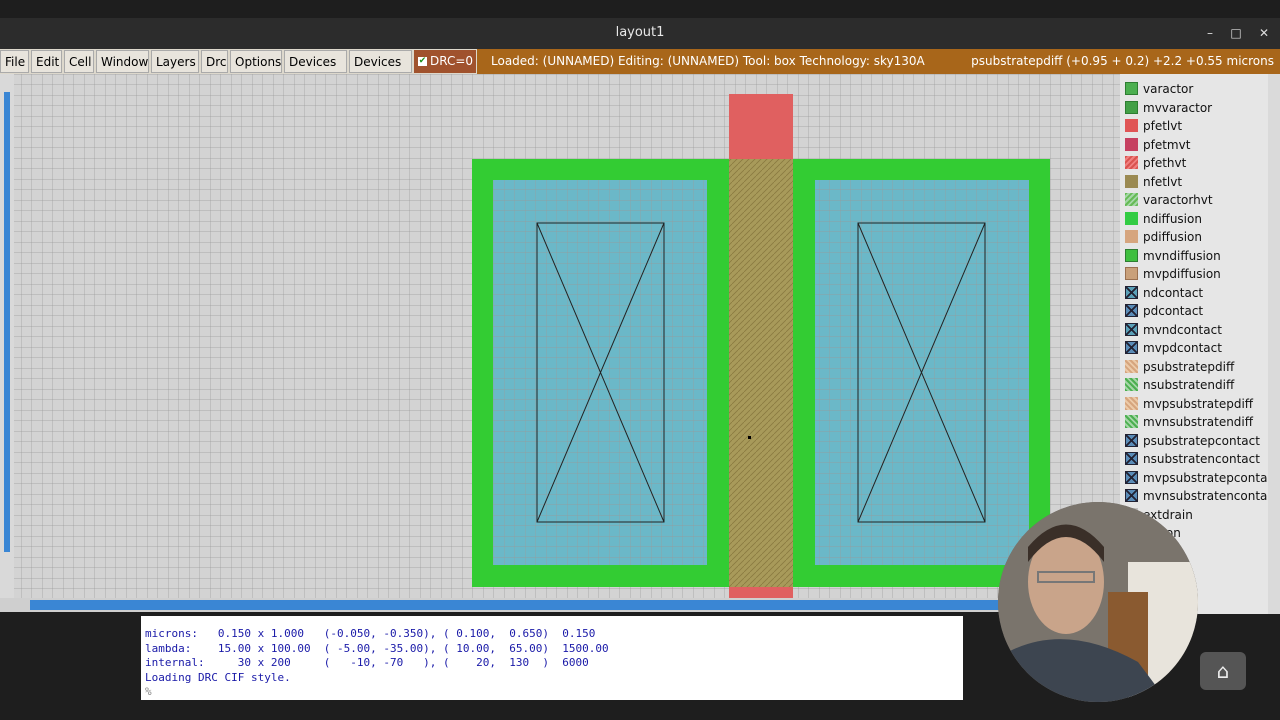 The width and height of the screenshot is (1280, 720). Describe the element at coordinates (380, 71) in the screenshot. I see `menu-devices-2: Devices 2` at that location.